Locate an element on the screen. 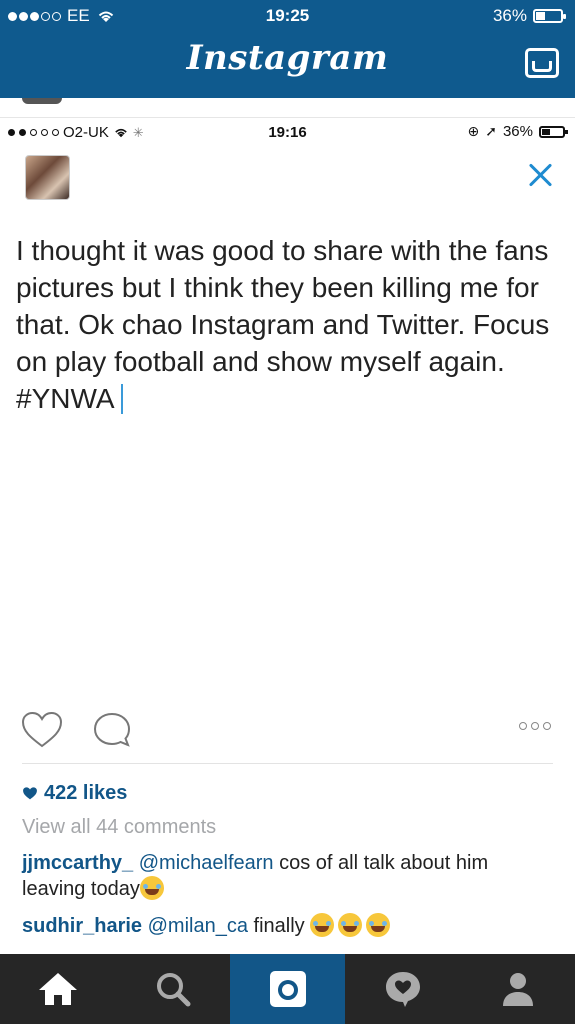 The height and width of the screenshot is (1024, 575). inbox-icon is located at coordinates (542, 63).